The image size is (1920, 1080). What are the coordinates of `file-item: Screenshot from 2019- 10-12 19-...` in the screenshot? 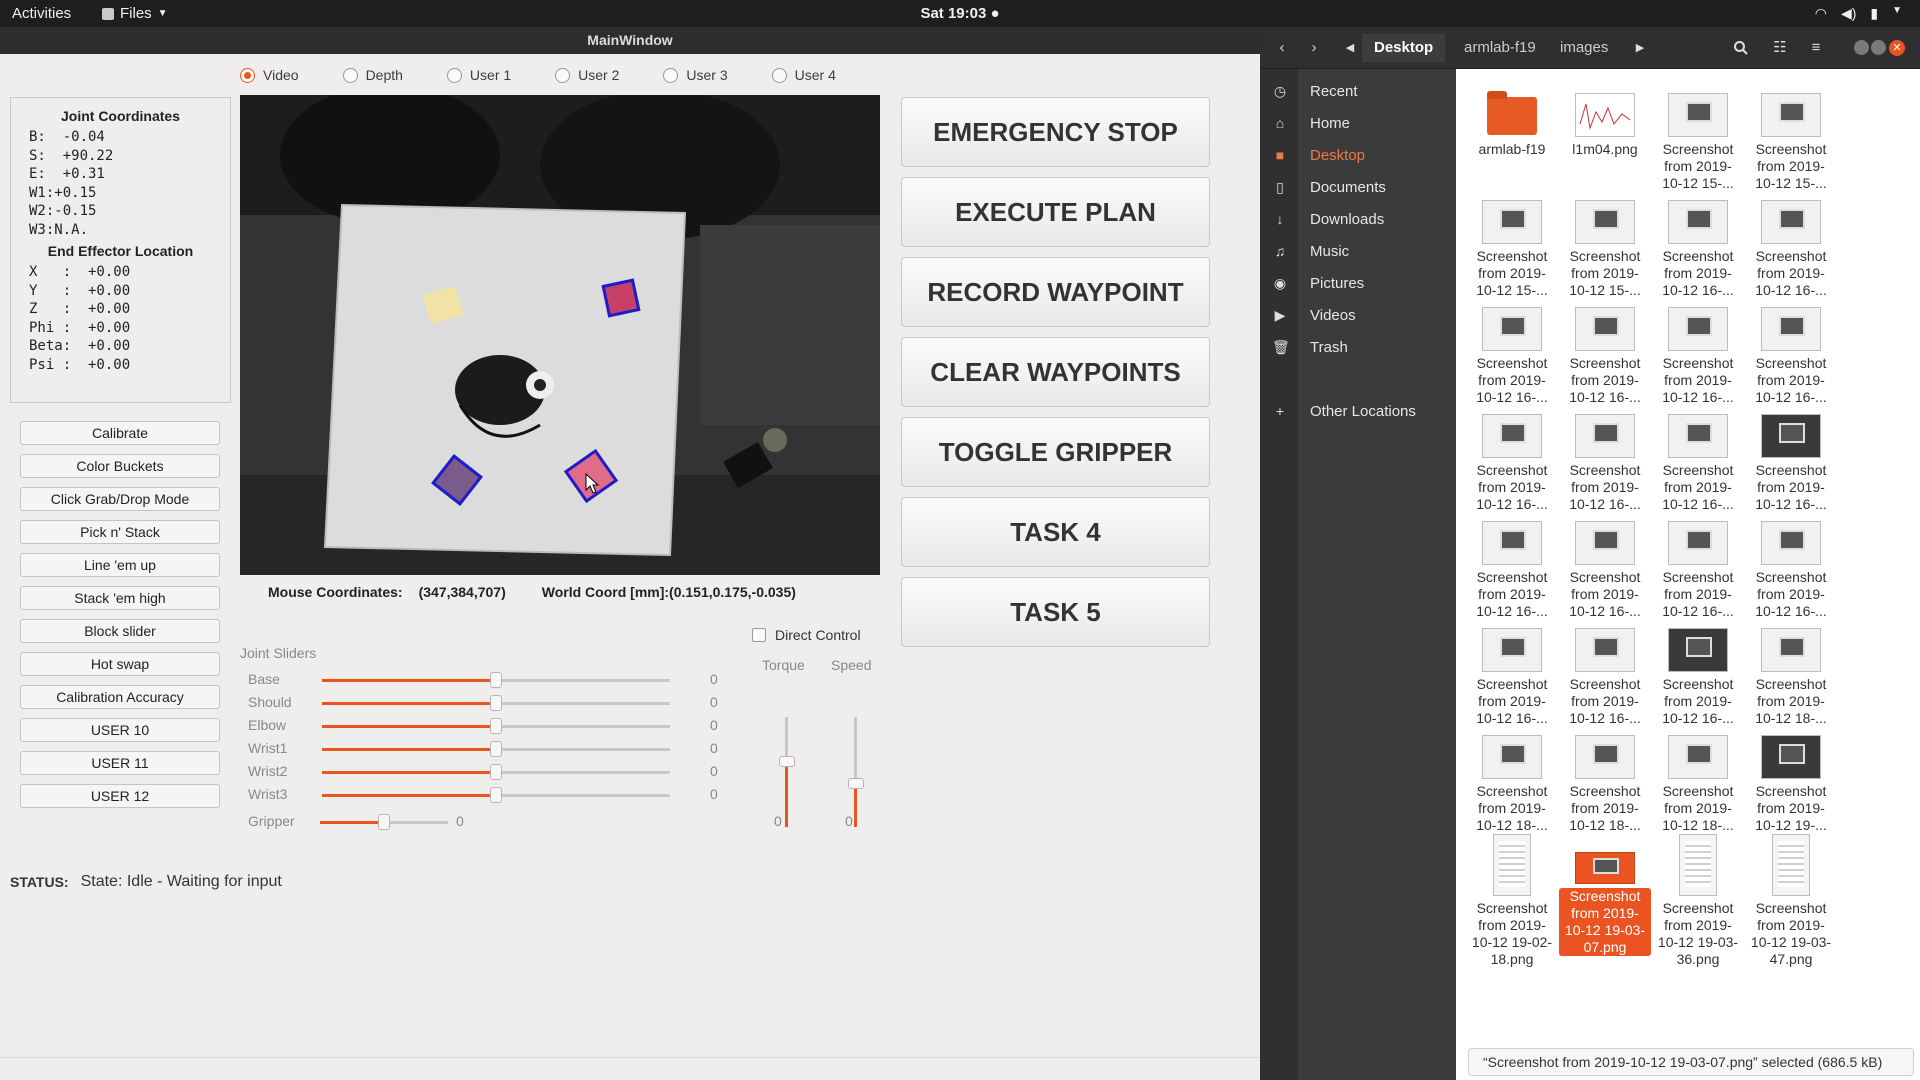 It's located at (1791, 784).